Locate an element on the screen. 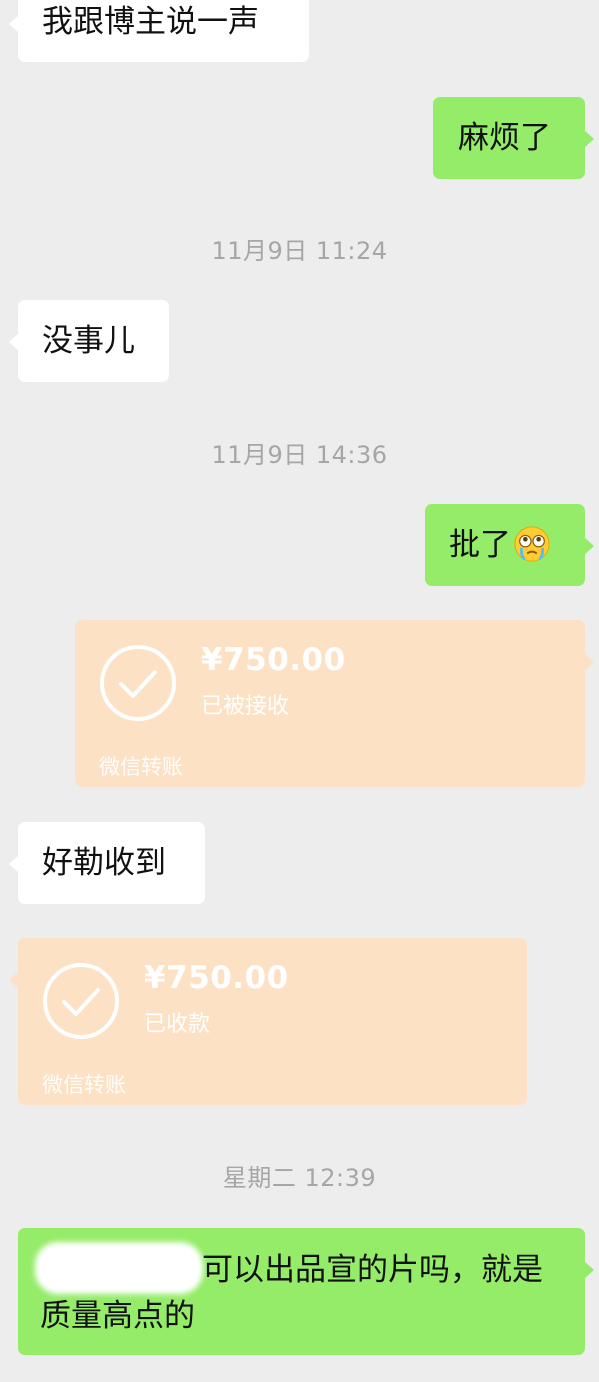 The height and width of the screenshot is (1382, 599). message-text: 可以出品宣的片吗，就是 is located at coordinates (372, 1270).